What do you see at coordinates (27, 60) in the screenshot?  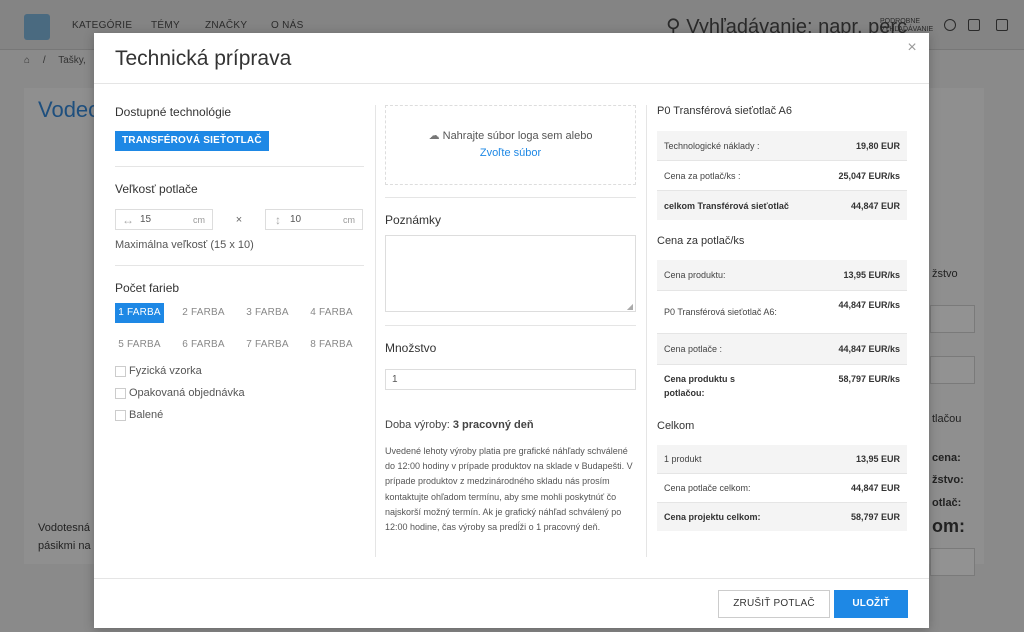 I see `home-icon: ⌂` at bounding box center [27, 60].